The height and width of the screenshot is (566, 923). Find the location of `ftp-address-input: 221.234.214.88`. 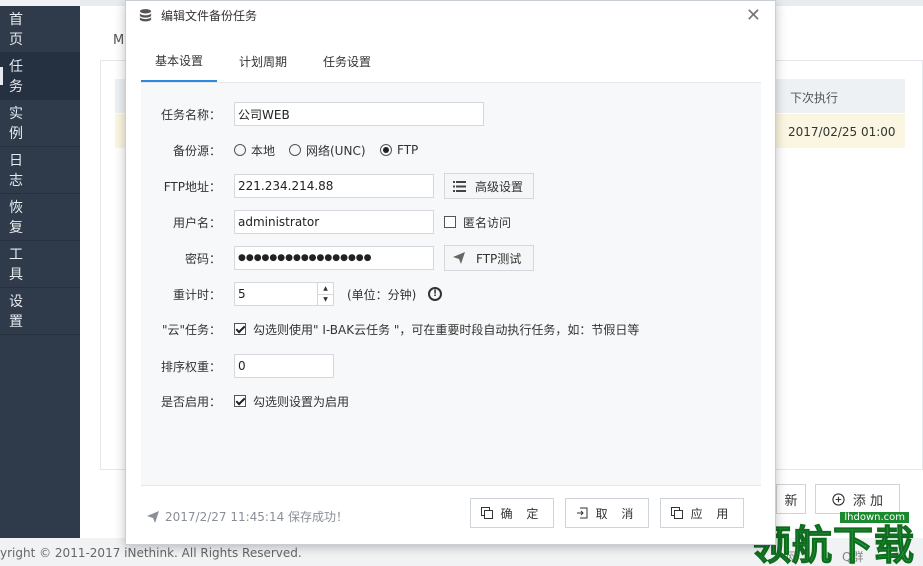

ftp-address-input: 221.234.214.88 is located at coordinates (334, 186).